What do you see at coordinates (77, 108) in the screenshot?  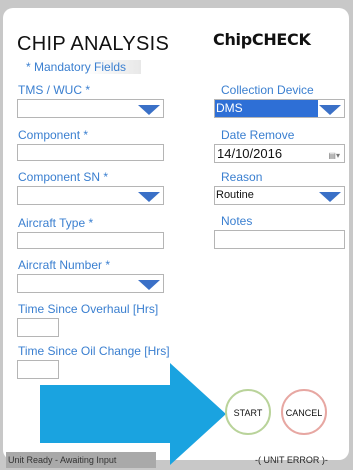 I see `tms-wuc-value` at bounding box center [77, 108].